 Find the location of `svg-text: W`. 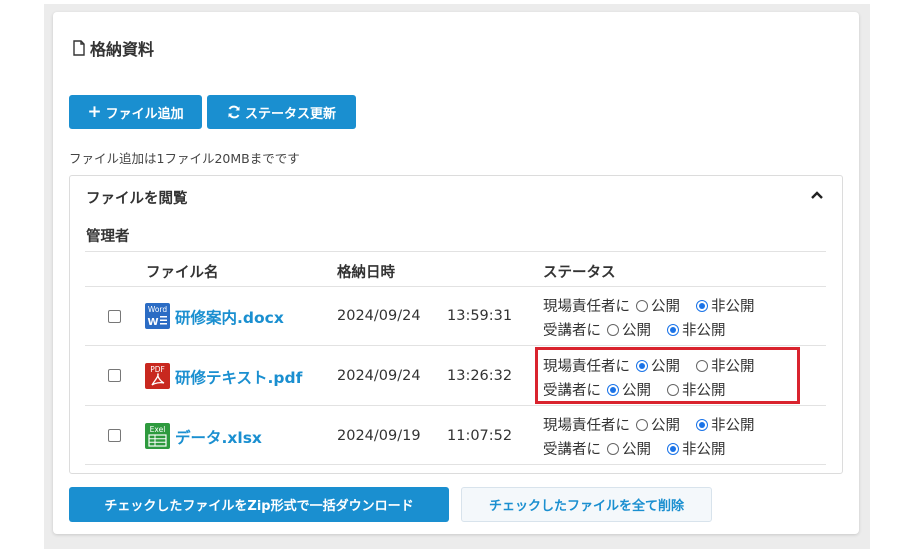

svg-text: W is located at coordinates (152, 322).